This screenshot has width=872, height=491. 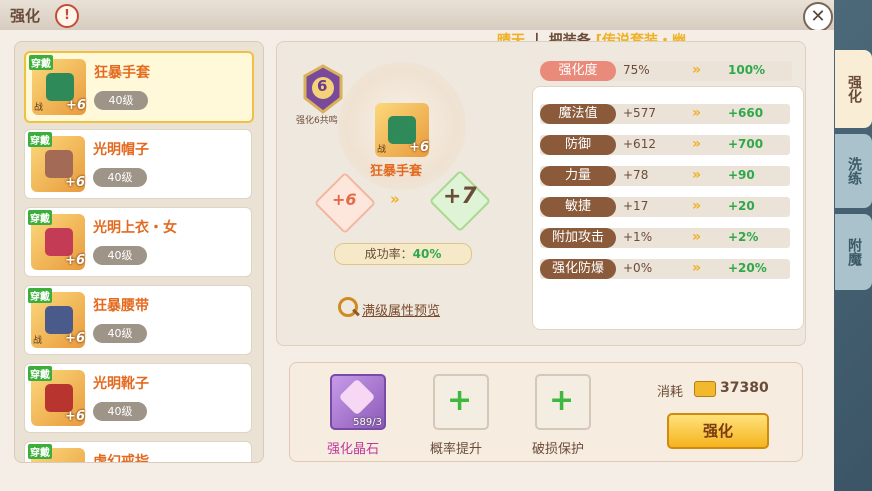 What do you see at coordinates (665, 114) in the screenshot?
I see `stat-row: 魔法值 +577 » +660` at bounding box center [665, 114].